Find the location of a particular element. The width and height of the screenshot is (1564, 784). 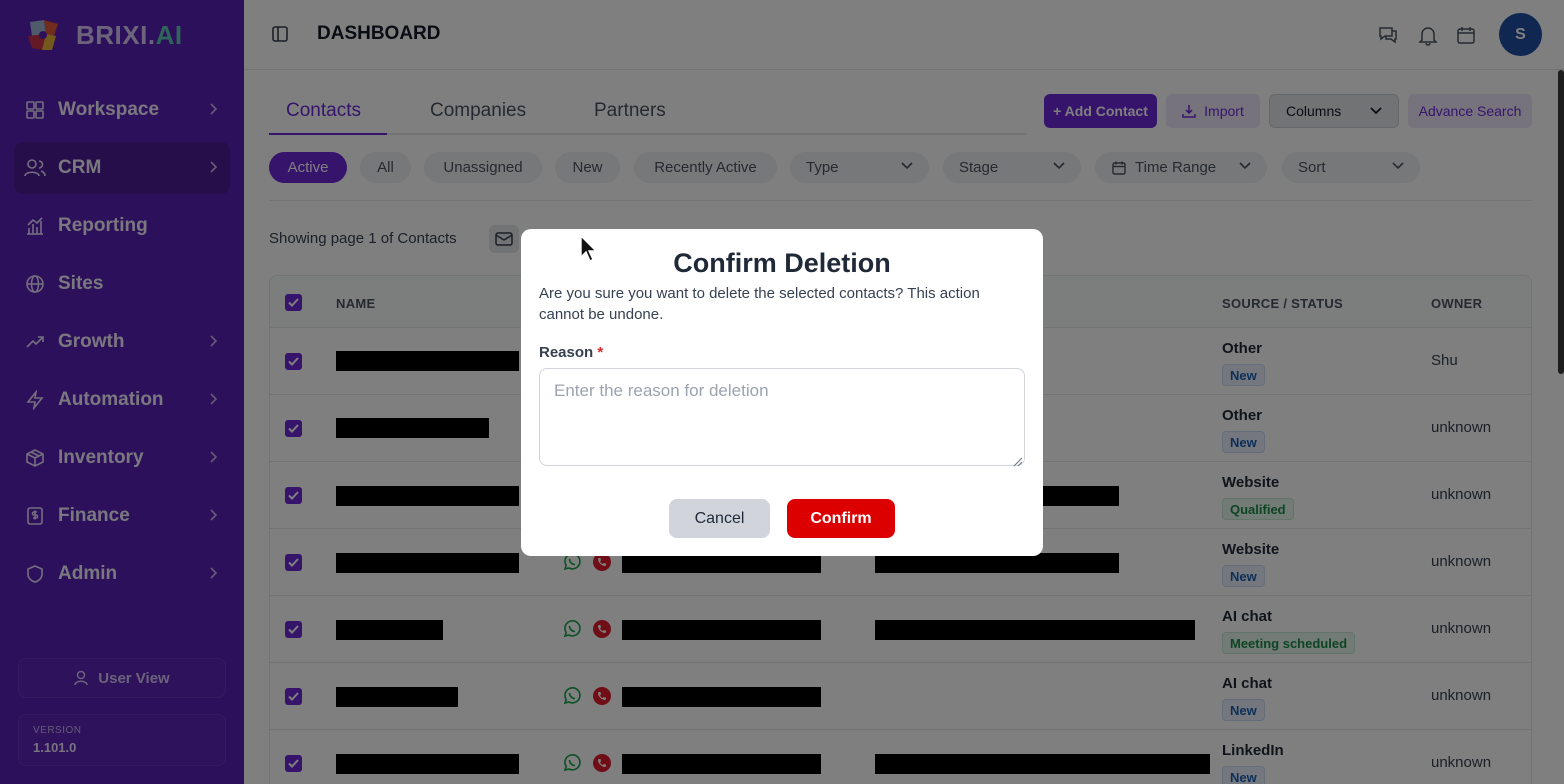

required-asterisk: * is located at coordinates (600, 352).